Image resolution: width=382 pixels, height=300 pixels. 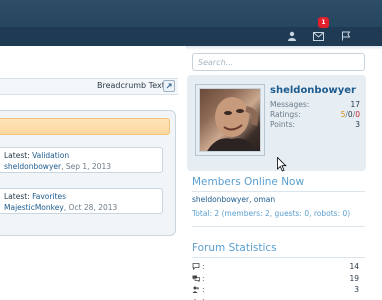 What do you see at coordinates (93, 207) in the screenshot?
I see `latest-date: Oct 28, 2013` at bounding box center [93, 207].